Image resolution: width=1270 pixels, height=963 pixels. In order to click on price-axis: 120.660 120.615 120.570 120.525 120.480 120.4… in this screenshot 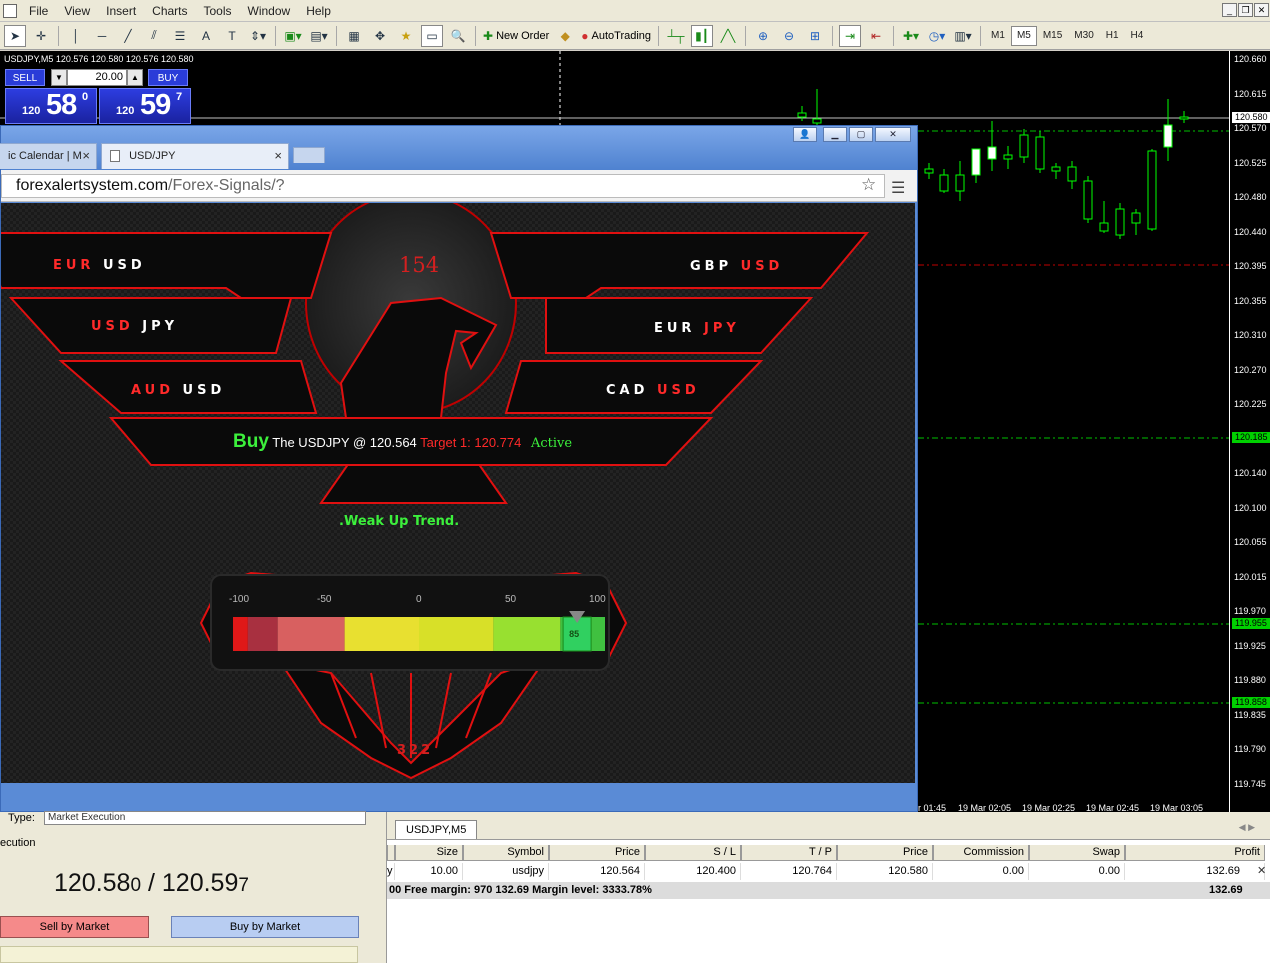, I will do `click(1249, 434)`.